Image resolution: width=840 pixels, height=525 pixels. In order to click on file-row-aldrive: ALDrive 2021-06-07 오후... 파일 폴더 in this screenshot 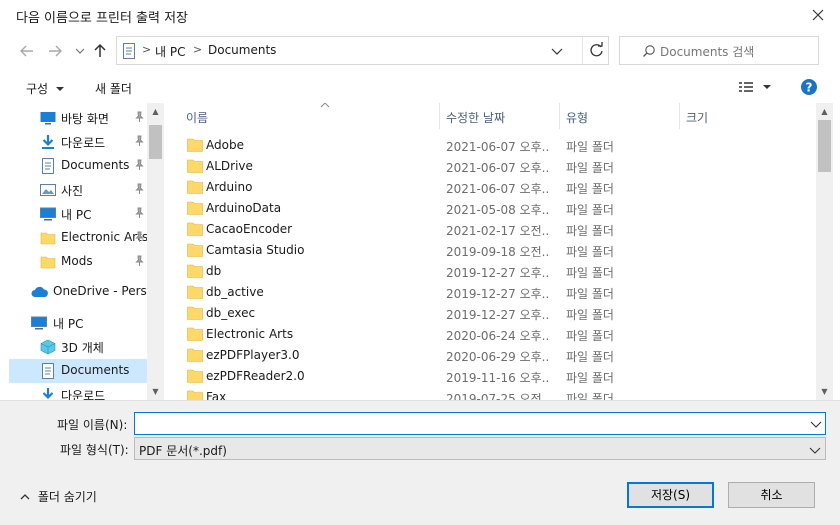, I will do `click(490, 166)`.